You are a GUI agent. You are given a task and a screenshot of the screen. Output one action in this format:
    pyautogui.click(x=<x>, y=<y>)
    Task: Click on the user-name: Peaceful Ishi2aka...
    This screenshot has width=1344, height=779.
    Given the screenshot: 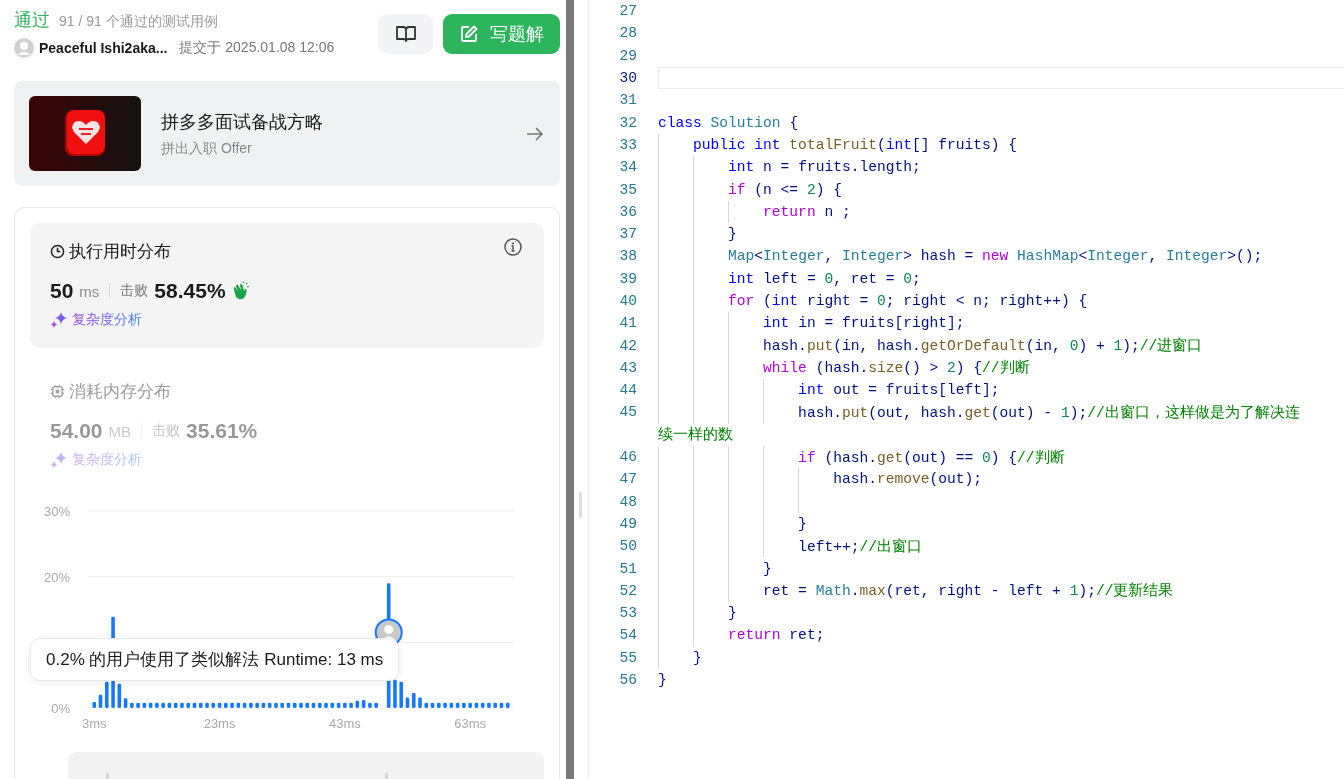 What is the action you would take?
    pyautogui.click(x=103, y=48)
    